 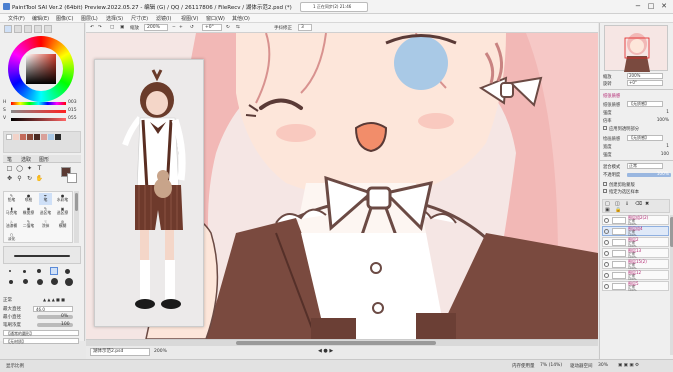 I want to click on reference-image-window, so click(x=149, y=193).